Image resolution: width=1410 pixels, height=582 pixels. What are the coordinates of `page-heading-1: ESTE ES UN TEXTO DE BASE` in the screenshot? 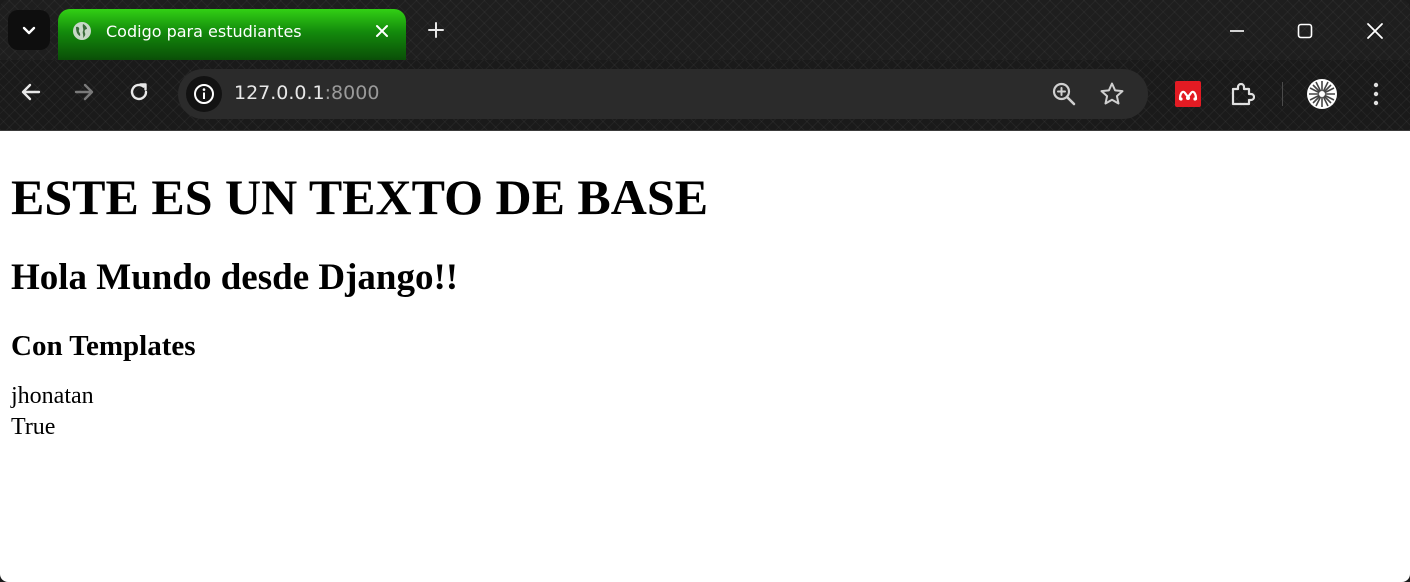 It's located at (360, 197).